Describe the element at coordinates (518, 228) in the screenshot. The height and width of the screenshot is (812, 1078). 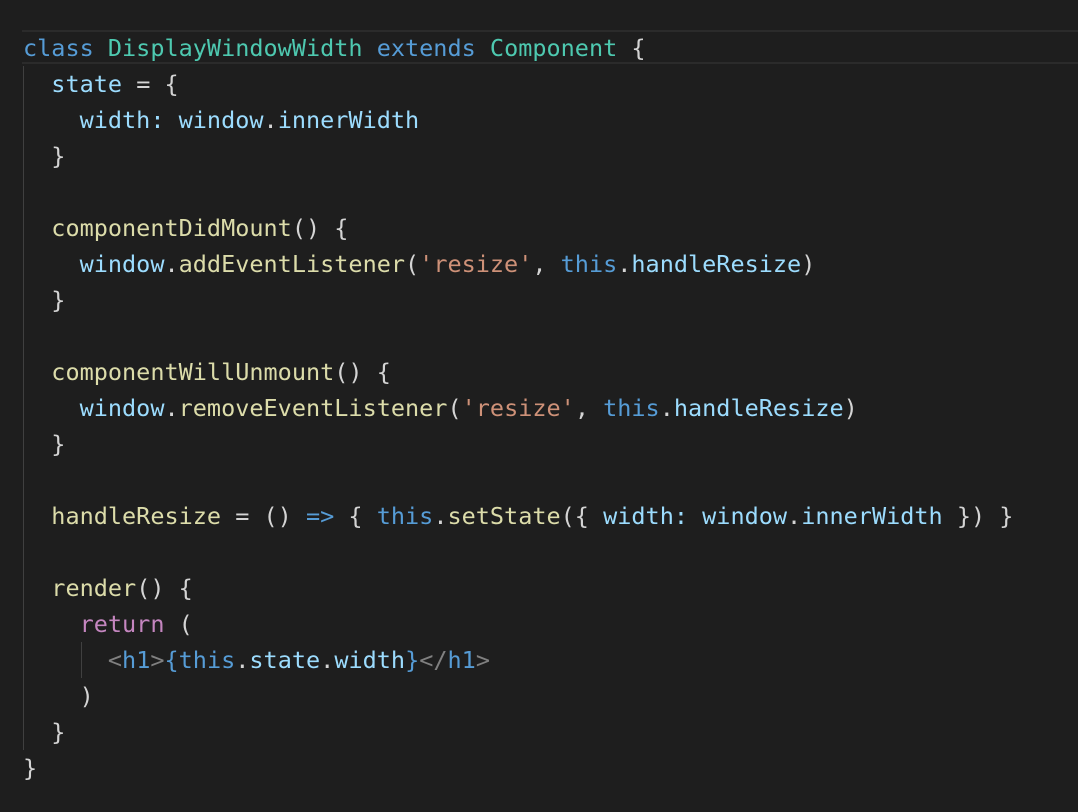
I see `code-line: componentDidMount() {` at that location.